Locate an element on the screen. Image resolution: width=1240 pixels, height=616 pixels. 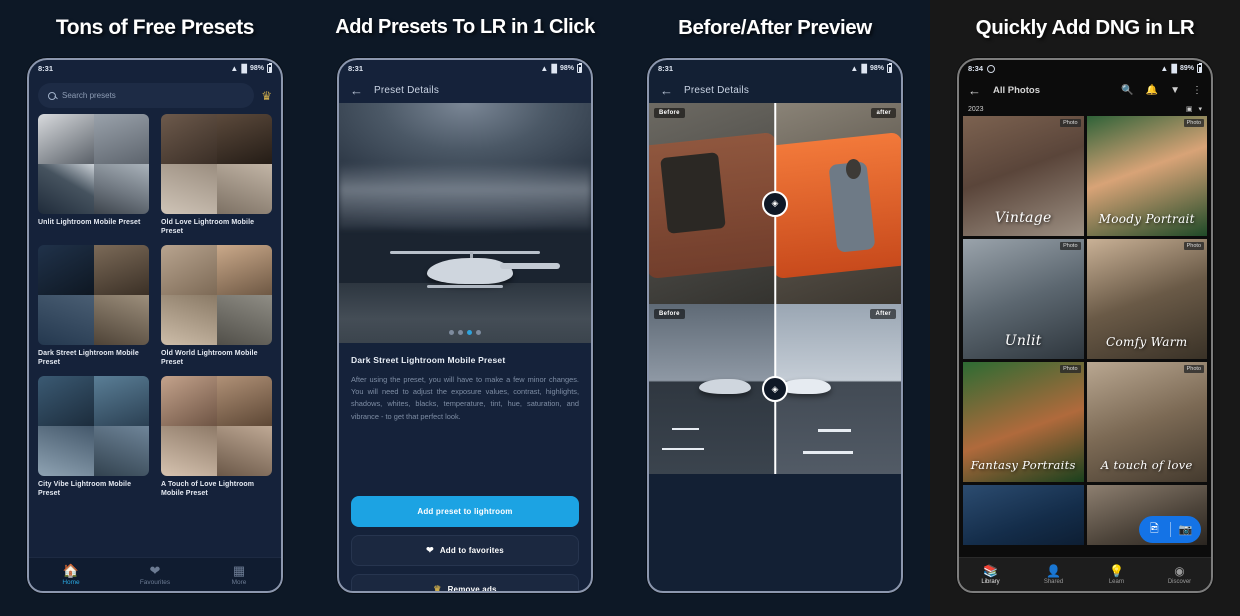
panel-title: Tons of Free Presets is located at coordinates (155, 27).